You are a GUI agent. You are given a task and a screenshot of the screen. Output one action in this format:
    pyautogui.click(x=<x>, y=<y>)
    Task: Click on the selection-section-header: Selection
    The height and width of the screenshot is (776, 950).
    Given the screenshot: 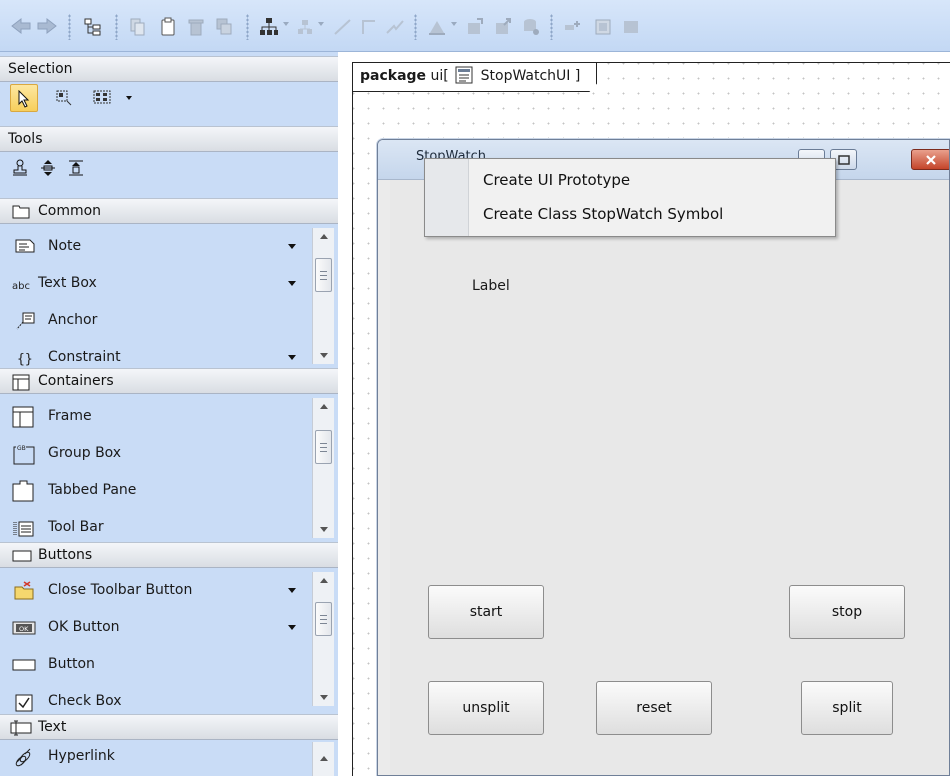 What is the action you would take?
    pyautogui.click(x=169, y=69)
    